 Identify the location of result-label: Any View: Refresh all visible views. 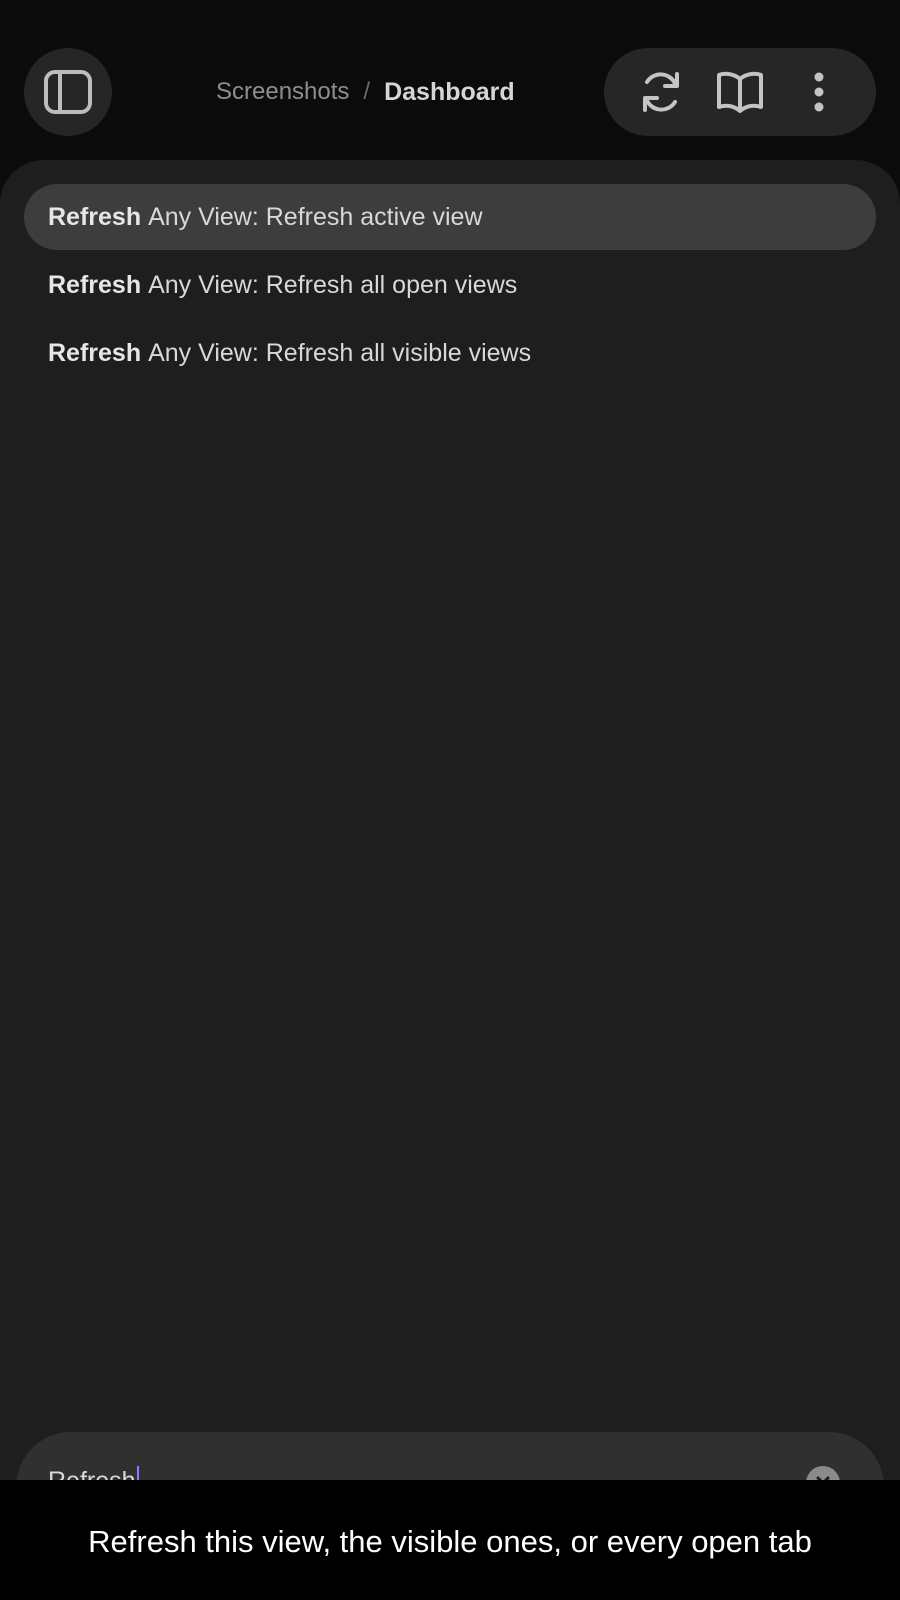
(340, 352).